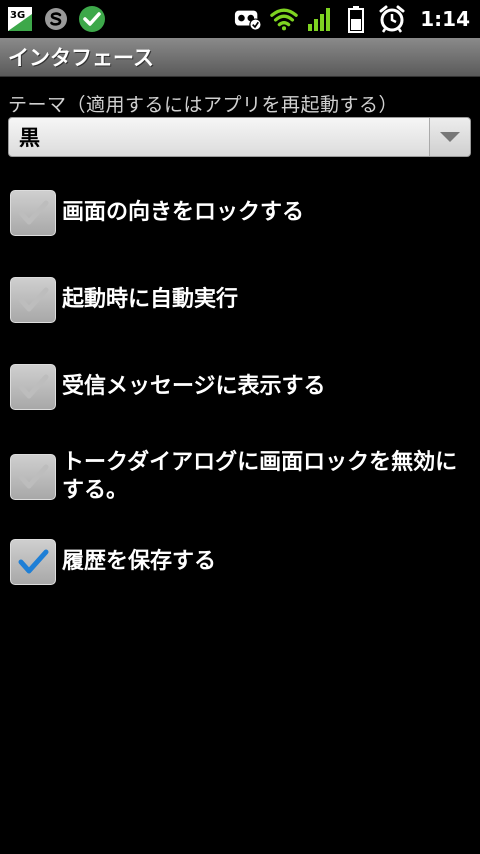  I want to click on checkbox-autostart, so click(33, 300).